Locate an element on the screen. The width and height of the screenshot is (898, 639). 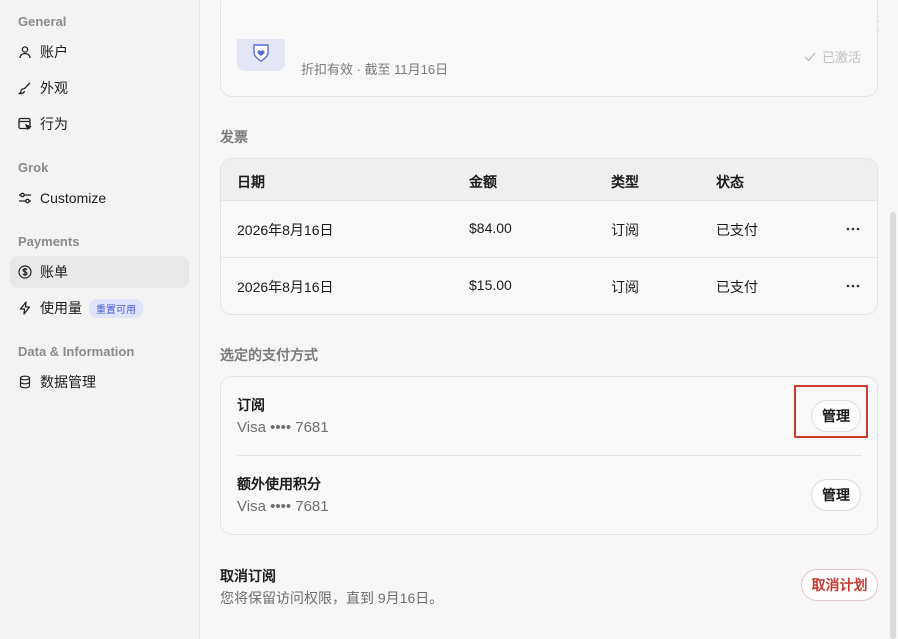
sidebar-item-label: 账户 is located at coordinates (54, 52).